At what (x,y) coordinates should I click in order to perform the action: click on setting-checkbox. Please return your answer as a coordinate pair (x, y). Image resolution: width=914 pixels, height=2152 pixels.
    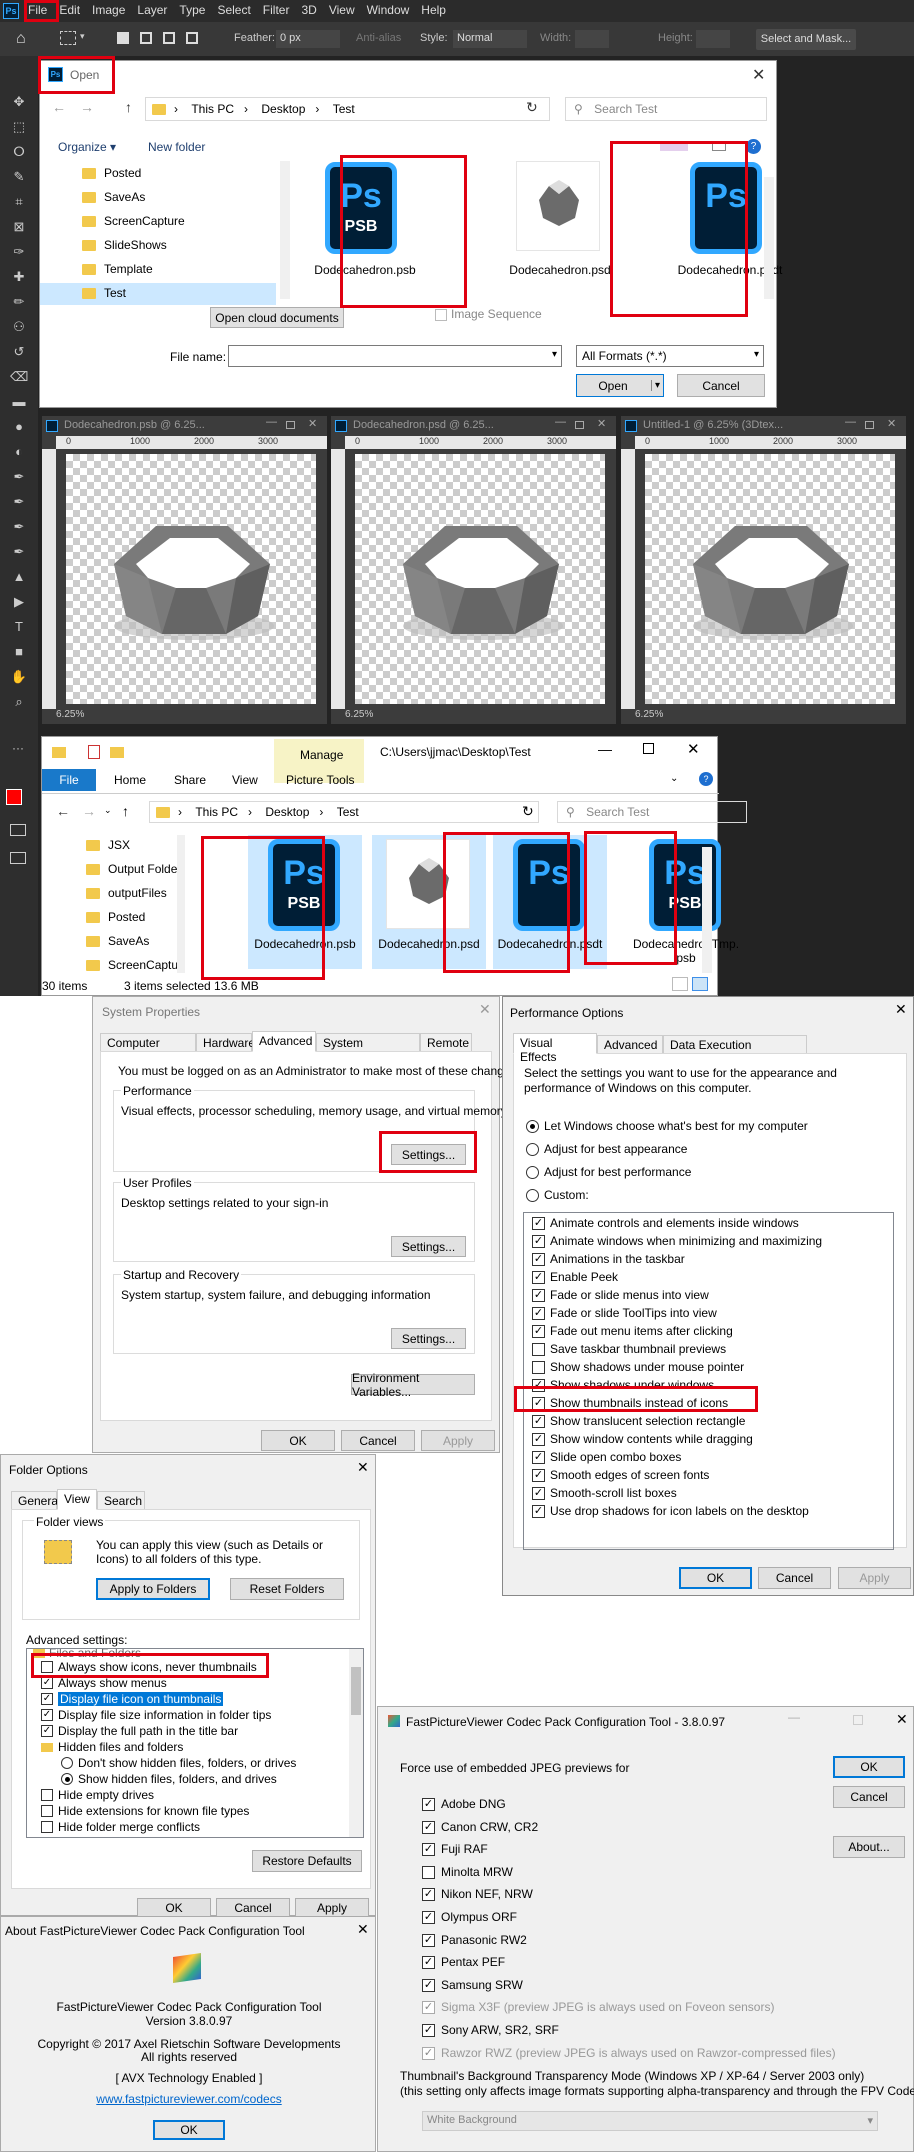
    Looking at the image, I should click on (47, 1811).